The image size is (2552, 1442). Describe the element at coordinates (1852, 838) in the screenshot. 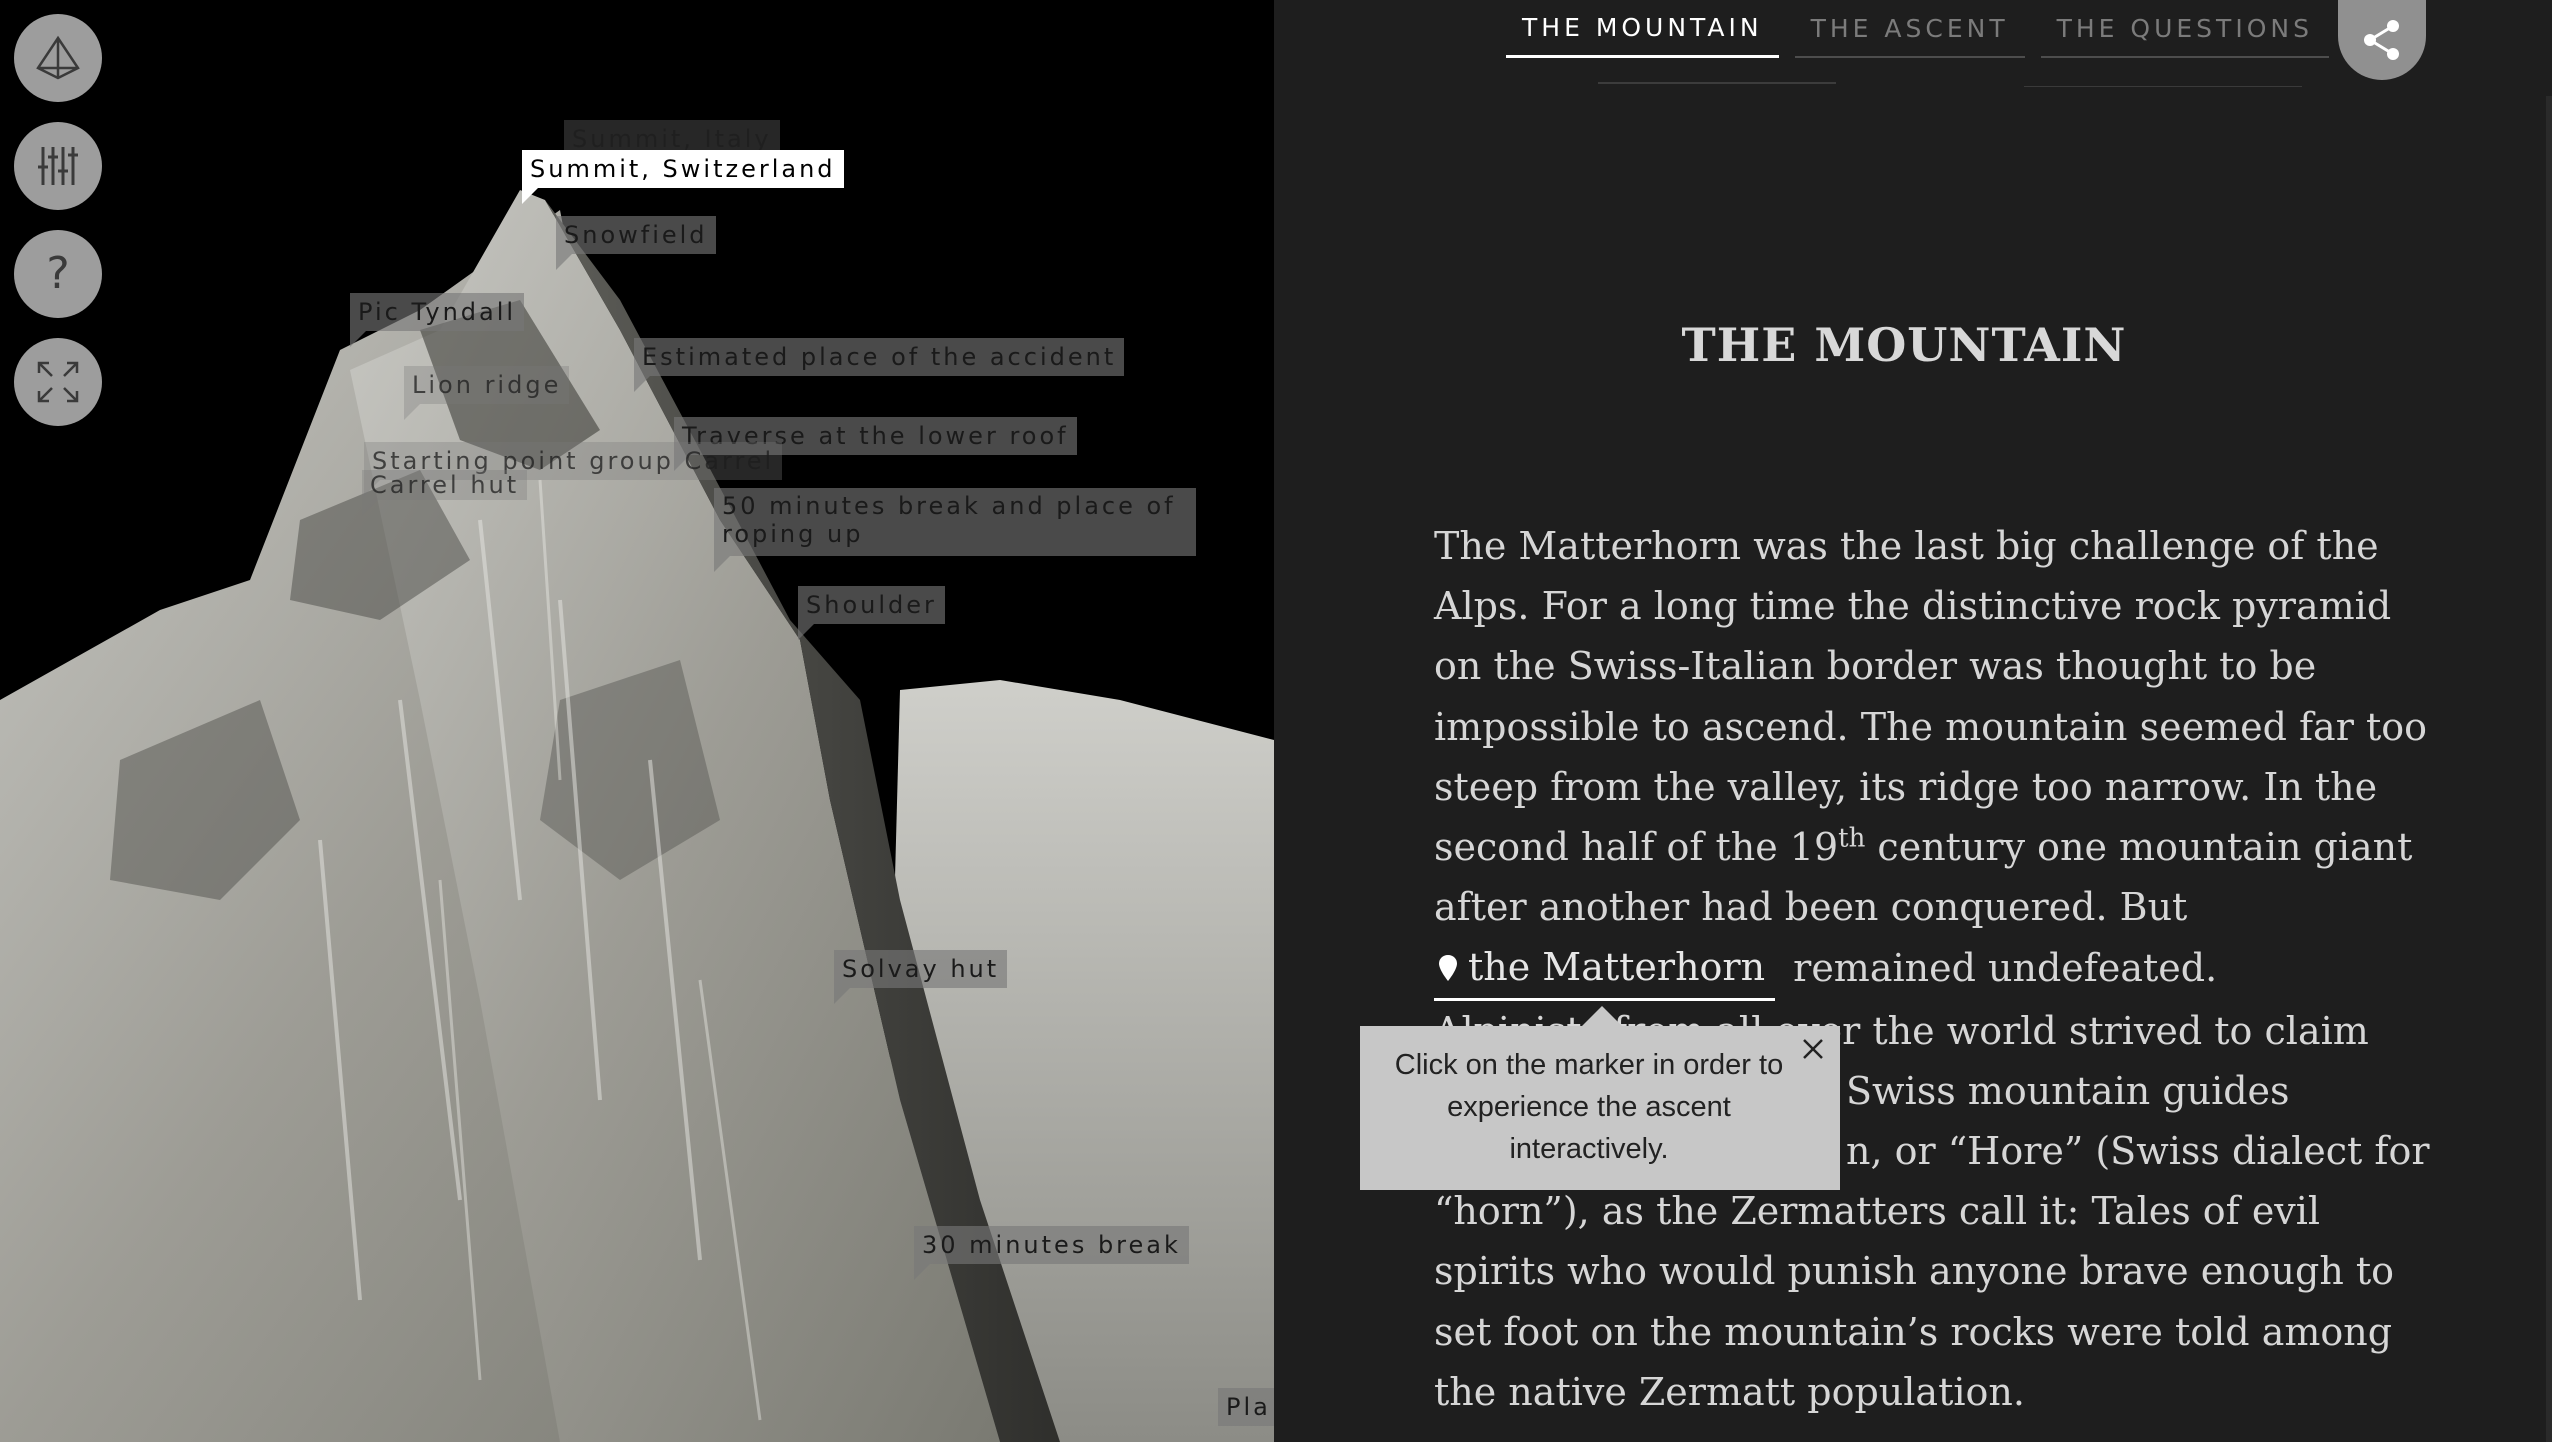

I see `ordinal-suffix: th` at that location.